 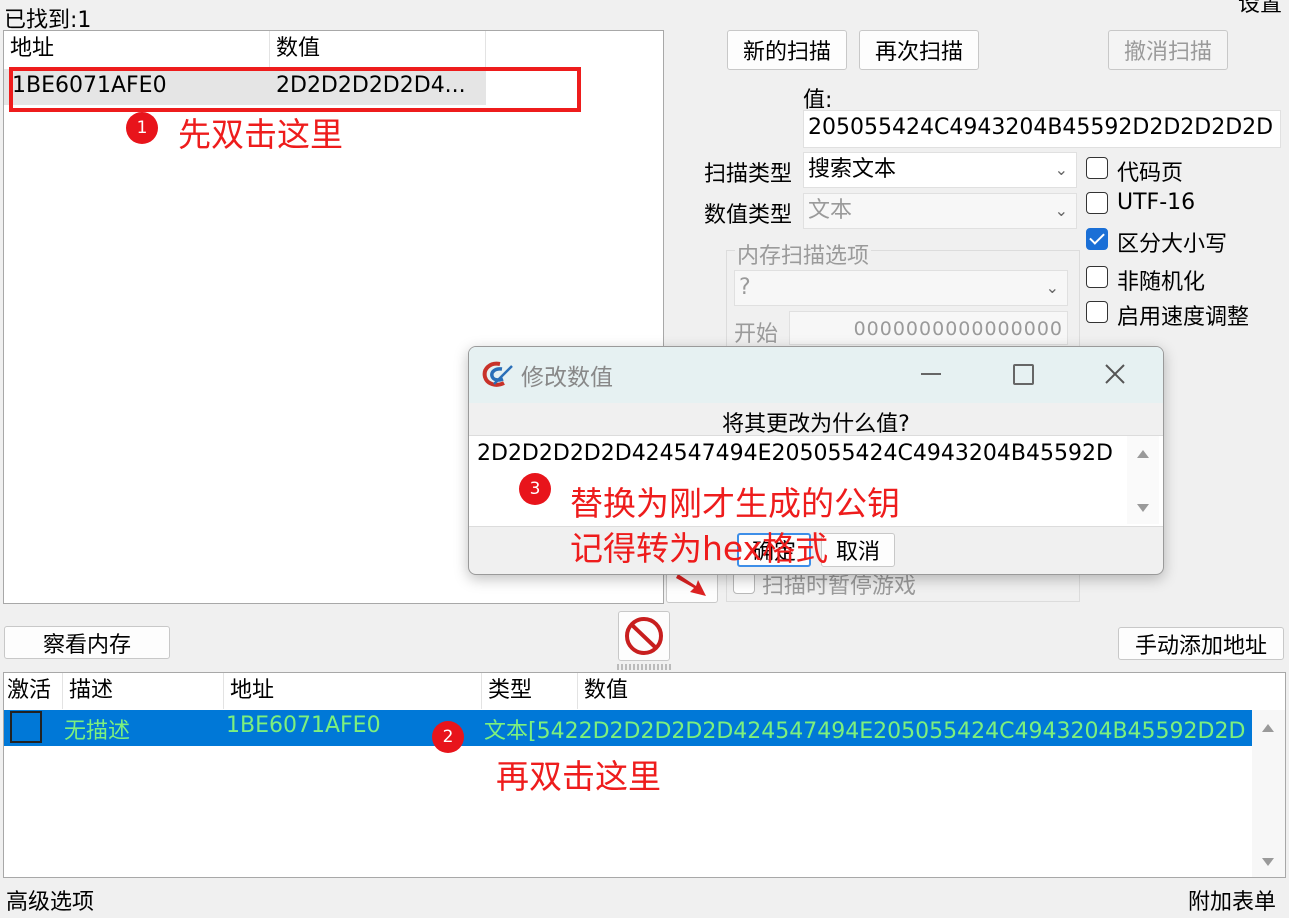 I want to click on active-checkbox, so click(x=26, y=727).